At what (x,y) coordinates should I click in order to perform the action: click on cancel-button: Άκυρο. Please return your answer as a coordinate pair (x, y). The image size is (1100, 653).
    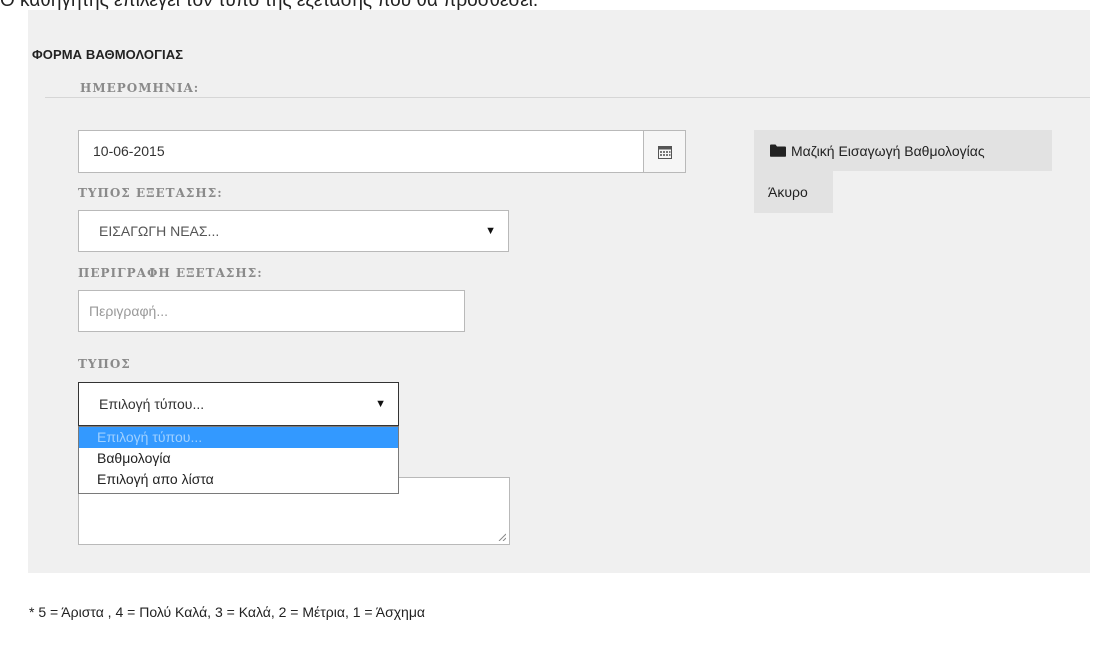
    Looking at the image, I should click on (793, 192).